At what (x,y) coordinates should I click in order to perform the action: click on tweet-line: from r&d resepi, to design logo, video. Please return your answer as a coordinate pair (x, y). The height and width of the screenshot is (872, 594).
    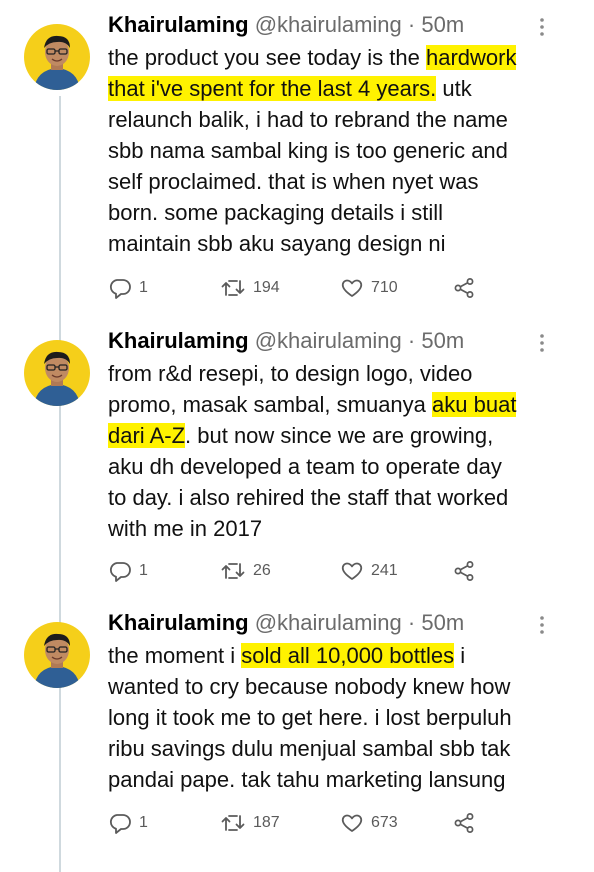
    Looking at the image, I should click on (338, 373).